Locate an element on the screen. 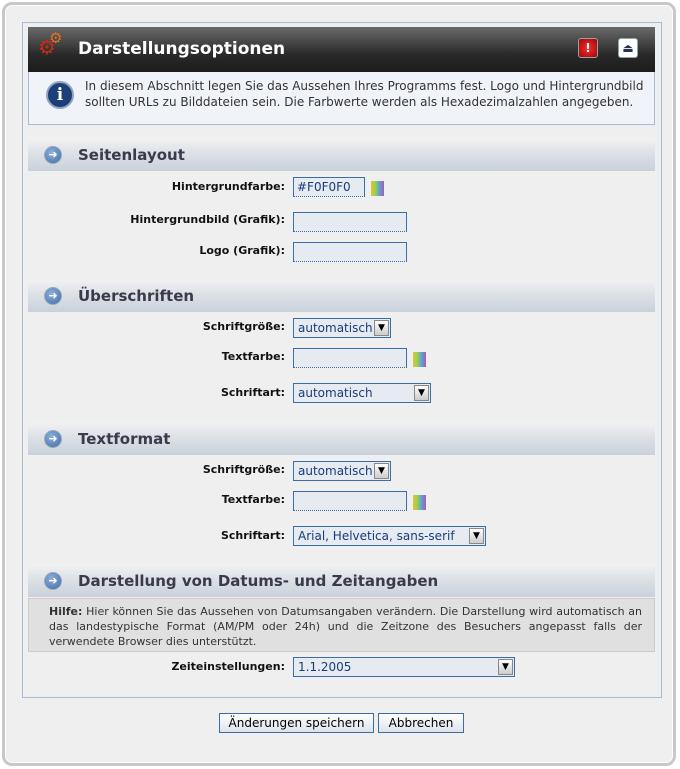 This screenshot has width=680, height=769. text-font-select: Arial, Helvetica, sans-serif ▼ is located at coordinates (389, 536).